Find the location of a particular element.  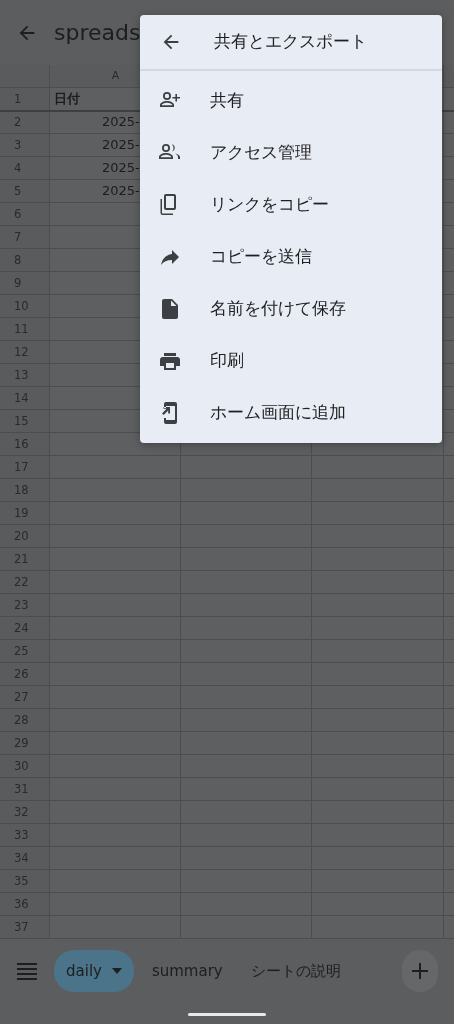

menu-item: 印刷 is located at coordinates (291, 361).